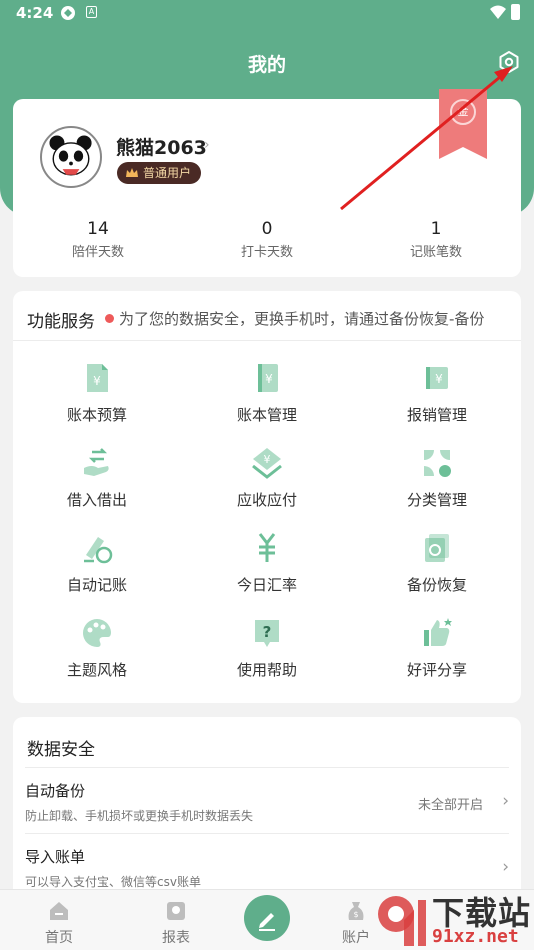 The height and width of the screenshot is (950, 534). I want to click on services-header: 功能服务 为了您的数据安全，更换手机时，请通过备份恢复-备份, so click(267, 316).